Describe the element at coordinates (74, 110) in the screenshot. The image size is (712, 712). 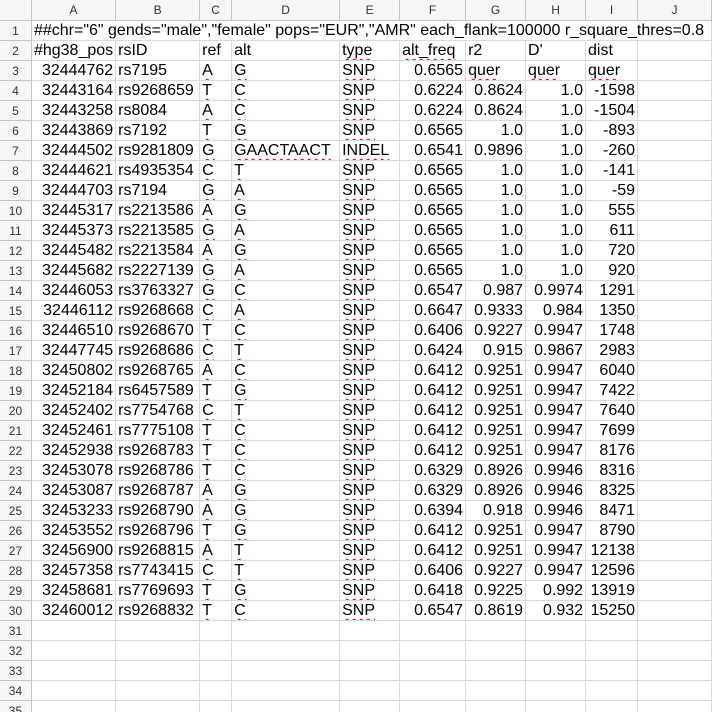
I see `data-cell: 32443258` at that location.